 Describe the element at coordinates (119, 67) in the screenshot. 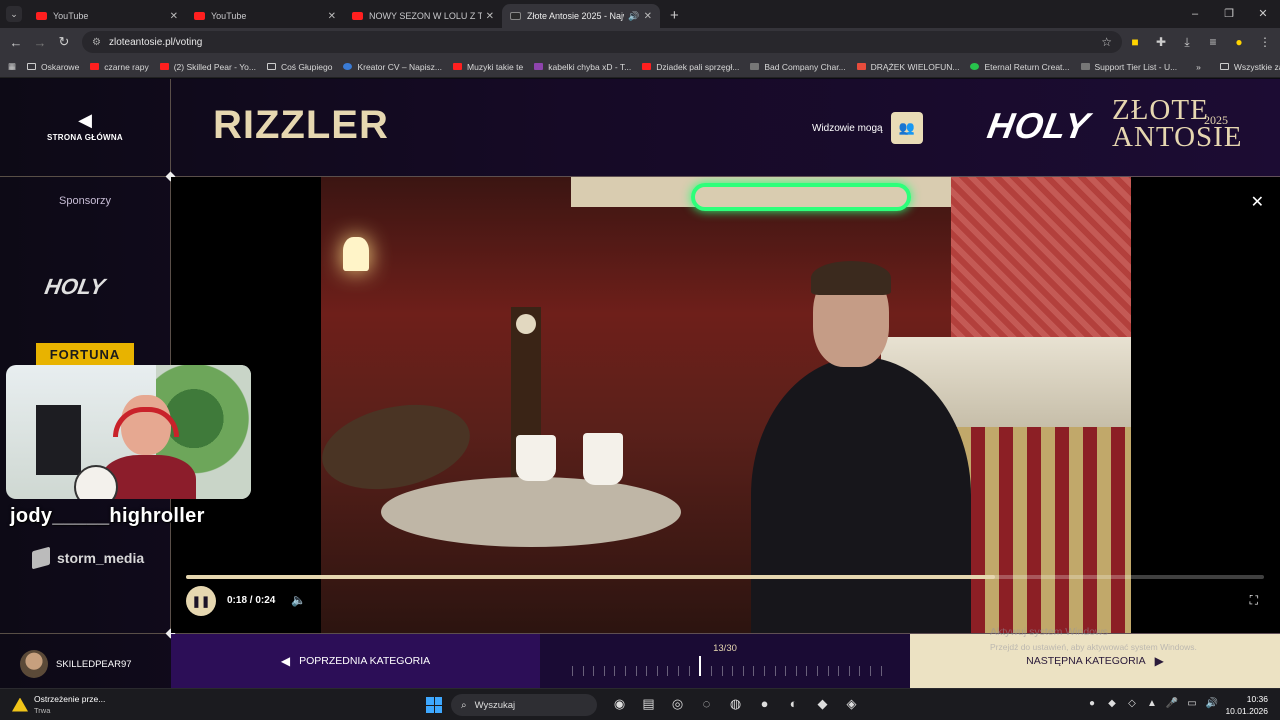

I see `bookmark-item: czarne rapy` at that location.